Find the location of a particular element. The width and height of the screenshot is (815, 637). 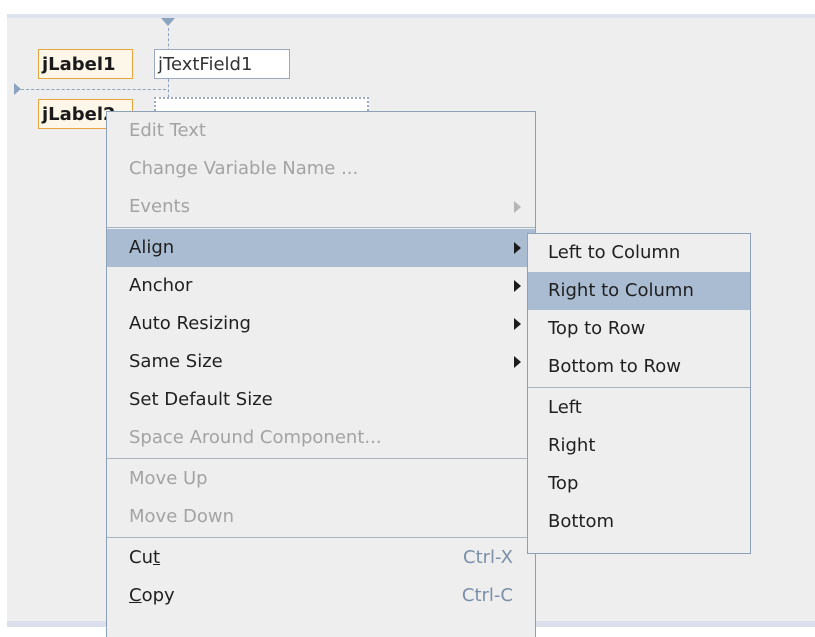

shortcut-label: Ctrl-X is located at coordinates (488, 557).